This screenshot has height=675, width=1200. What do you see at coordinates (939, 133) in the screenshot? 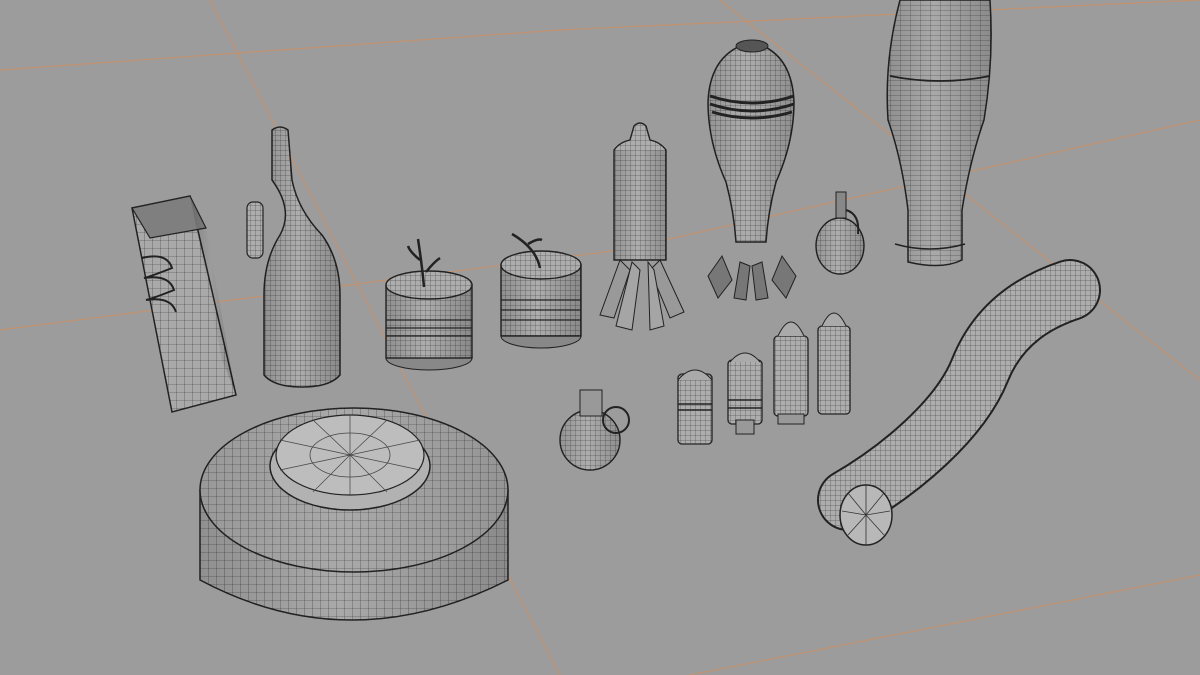
I see `artillery-shell` at bounding box center [939, 133].